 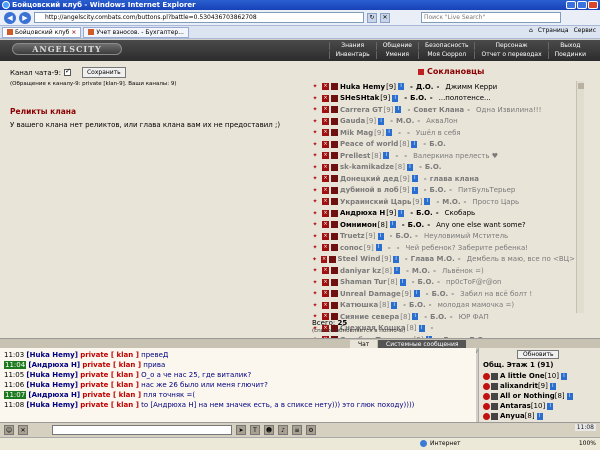 What do you see at coordinates (269, 430) in the screenshot?
I see `smiles-menu-icon: ☻` at bounding box center [269, 430].